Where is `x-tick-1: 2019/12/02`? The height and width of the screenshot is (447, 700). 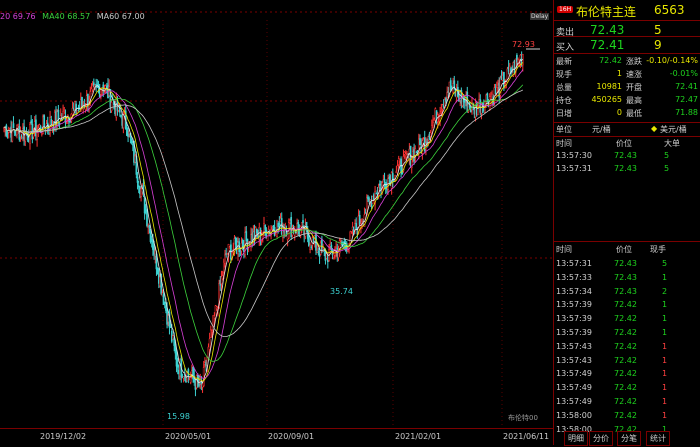 x-tick-1: 2019/12/02 is located at coordinates (63, 436).